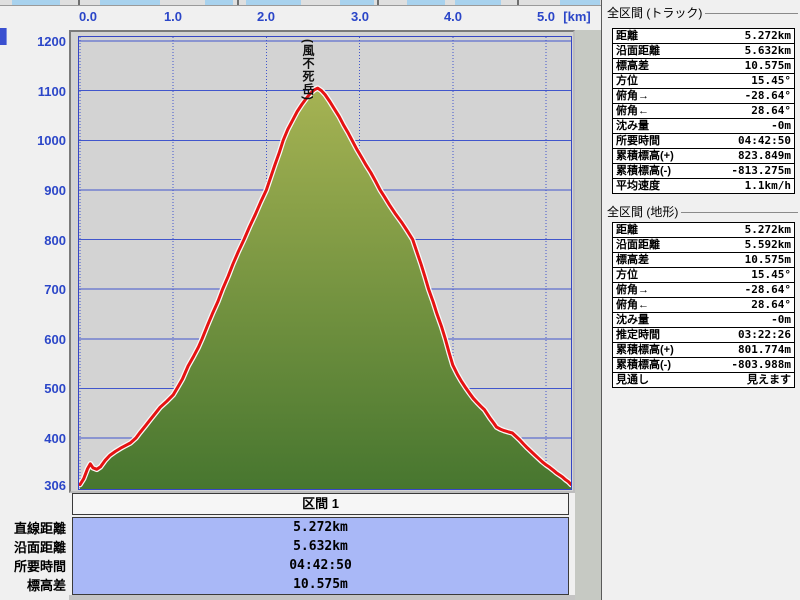  I want to click on table-row: 累積標高(-) -803.988m, so click(703, 365).